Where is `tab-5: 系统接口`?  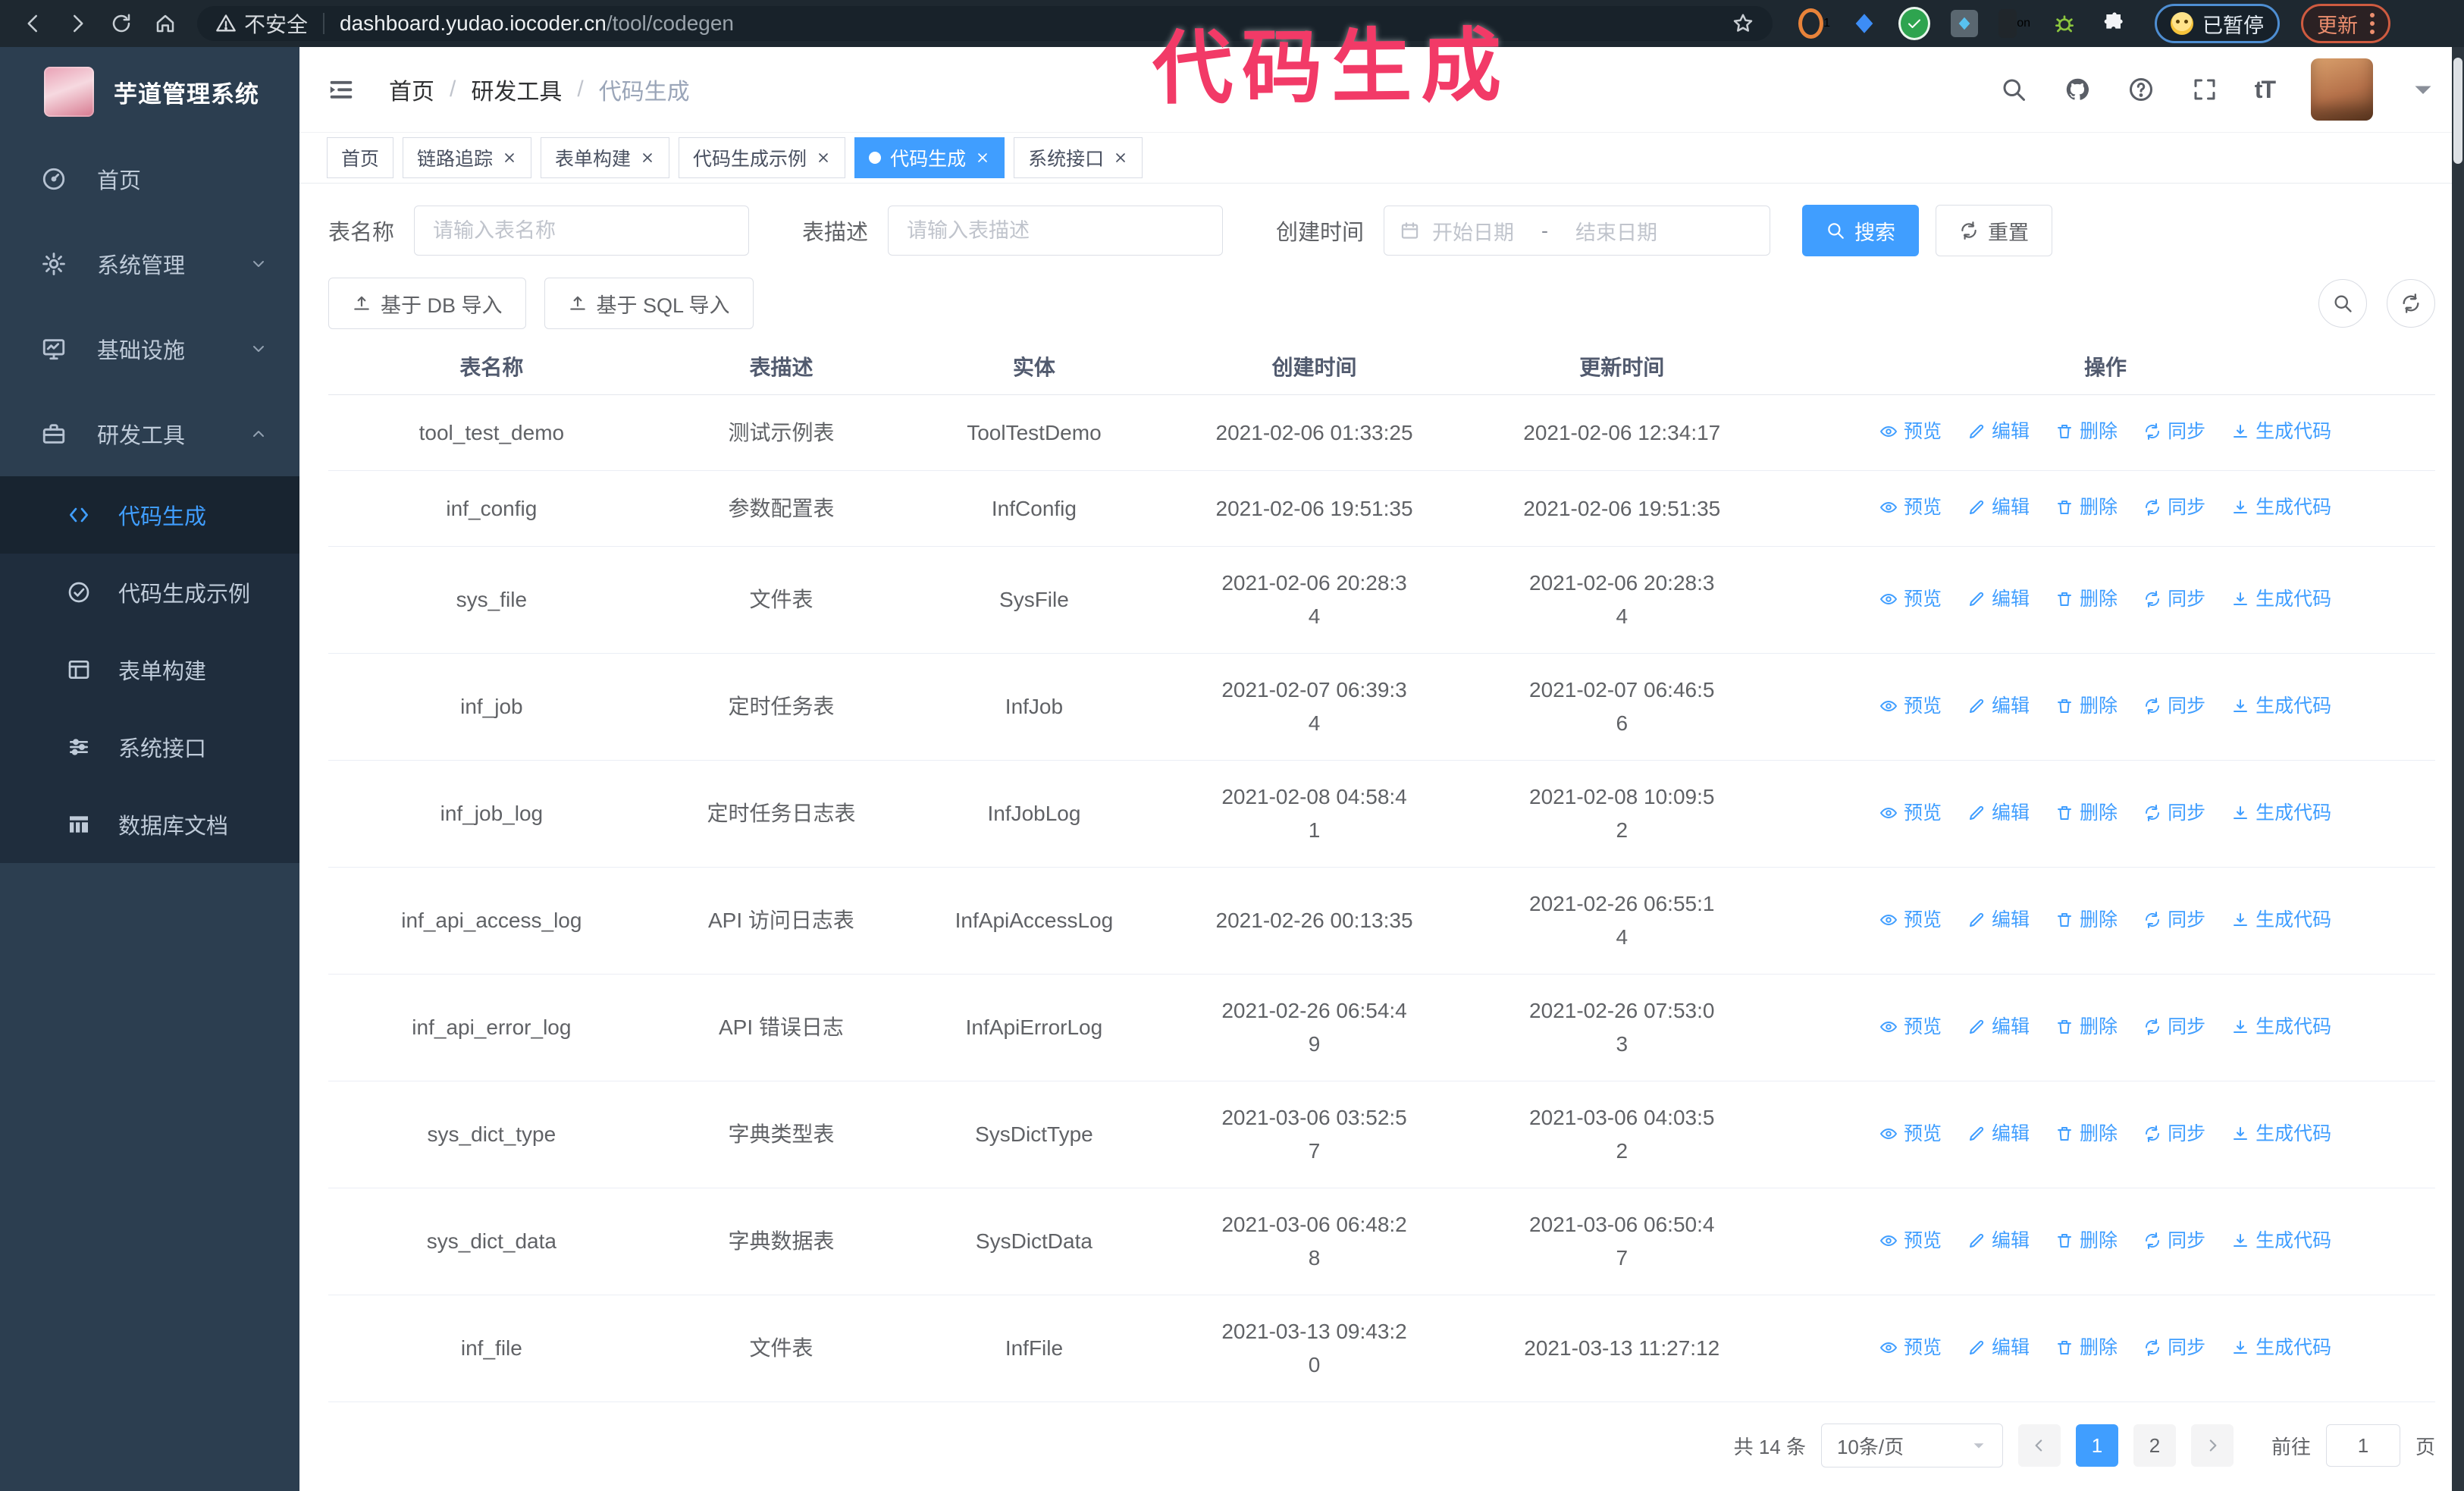
tab-5: 系统接口 is located at coordinates (1079, 157).